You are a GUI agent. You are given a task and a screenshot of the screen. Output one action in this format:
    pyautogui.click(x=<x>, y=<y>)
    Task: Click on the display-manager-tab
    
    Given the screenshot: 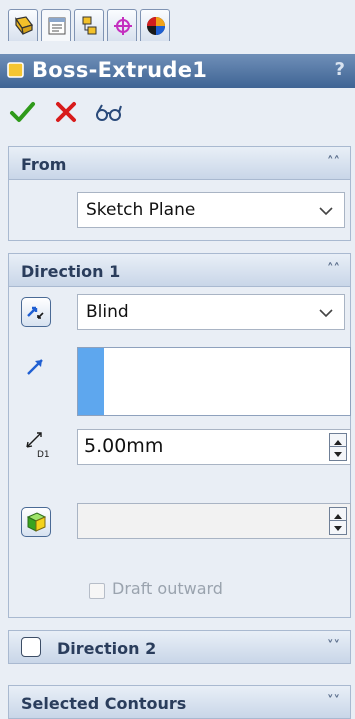 What is the action you would take?
    pyautogui.click(x=155, y=25)
    